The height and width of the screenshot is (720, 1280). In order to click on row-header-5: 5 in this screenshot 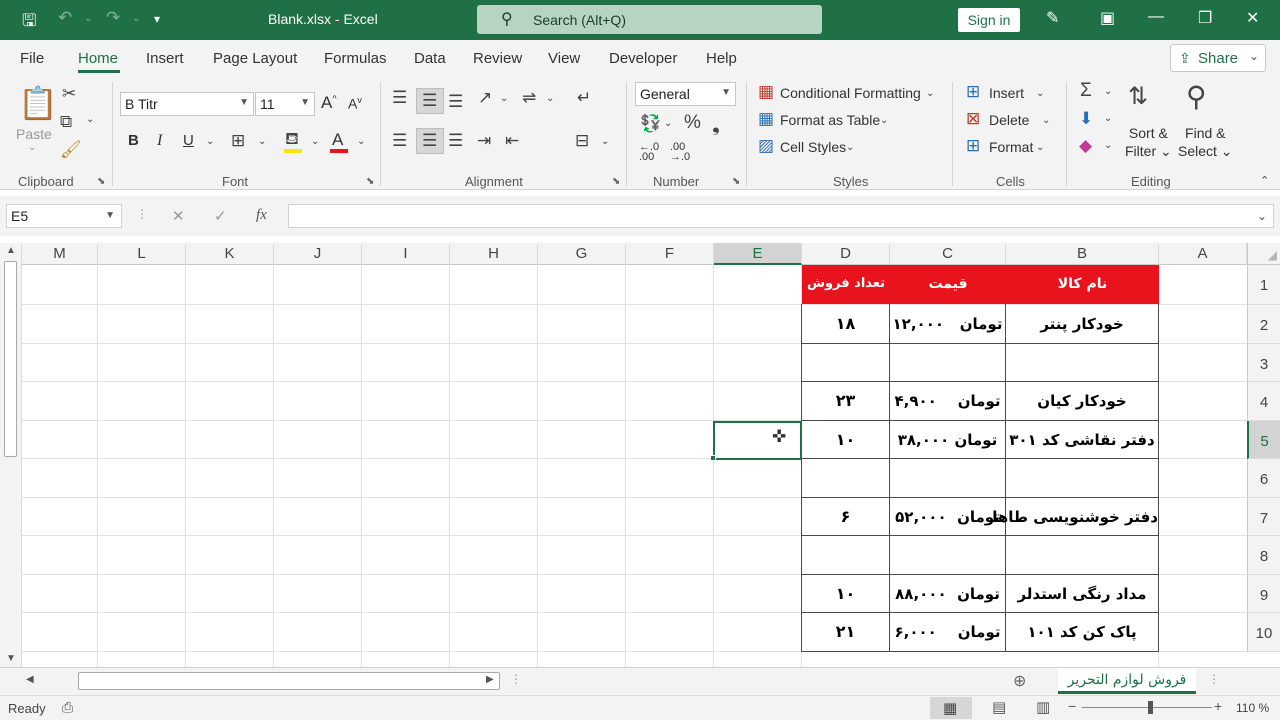, I will do `click(1263, 440)`.